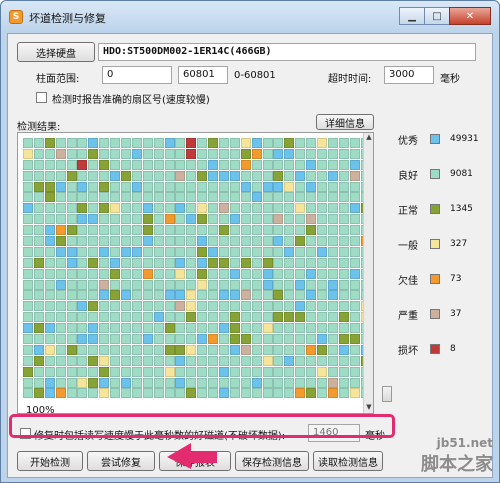 This screenshot has width=500, height=483. Describe the element at coordinates (369, 408) in the screenshot. I see `scroll-down-icon: ▼` at that location.